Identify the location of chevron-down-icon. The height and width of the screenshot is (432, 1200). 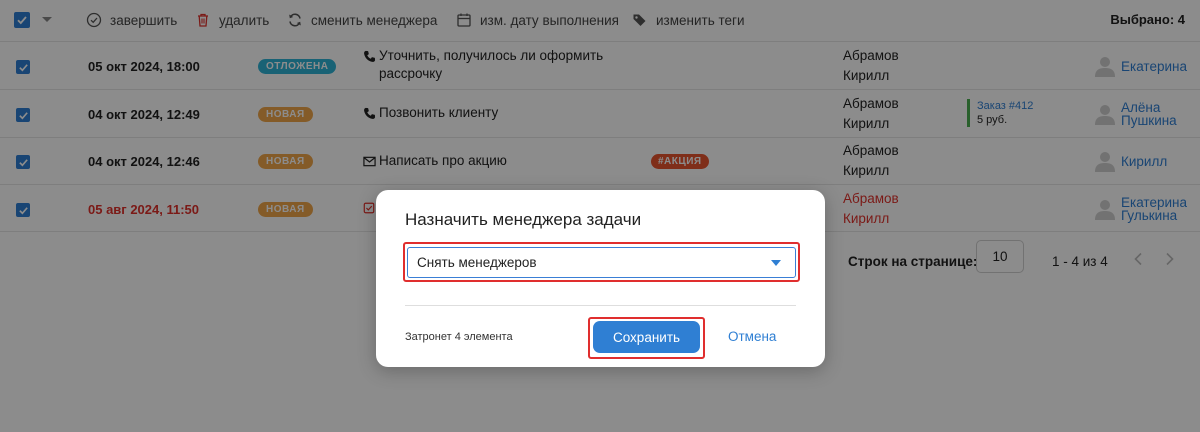
(776, 263).